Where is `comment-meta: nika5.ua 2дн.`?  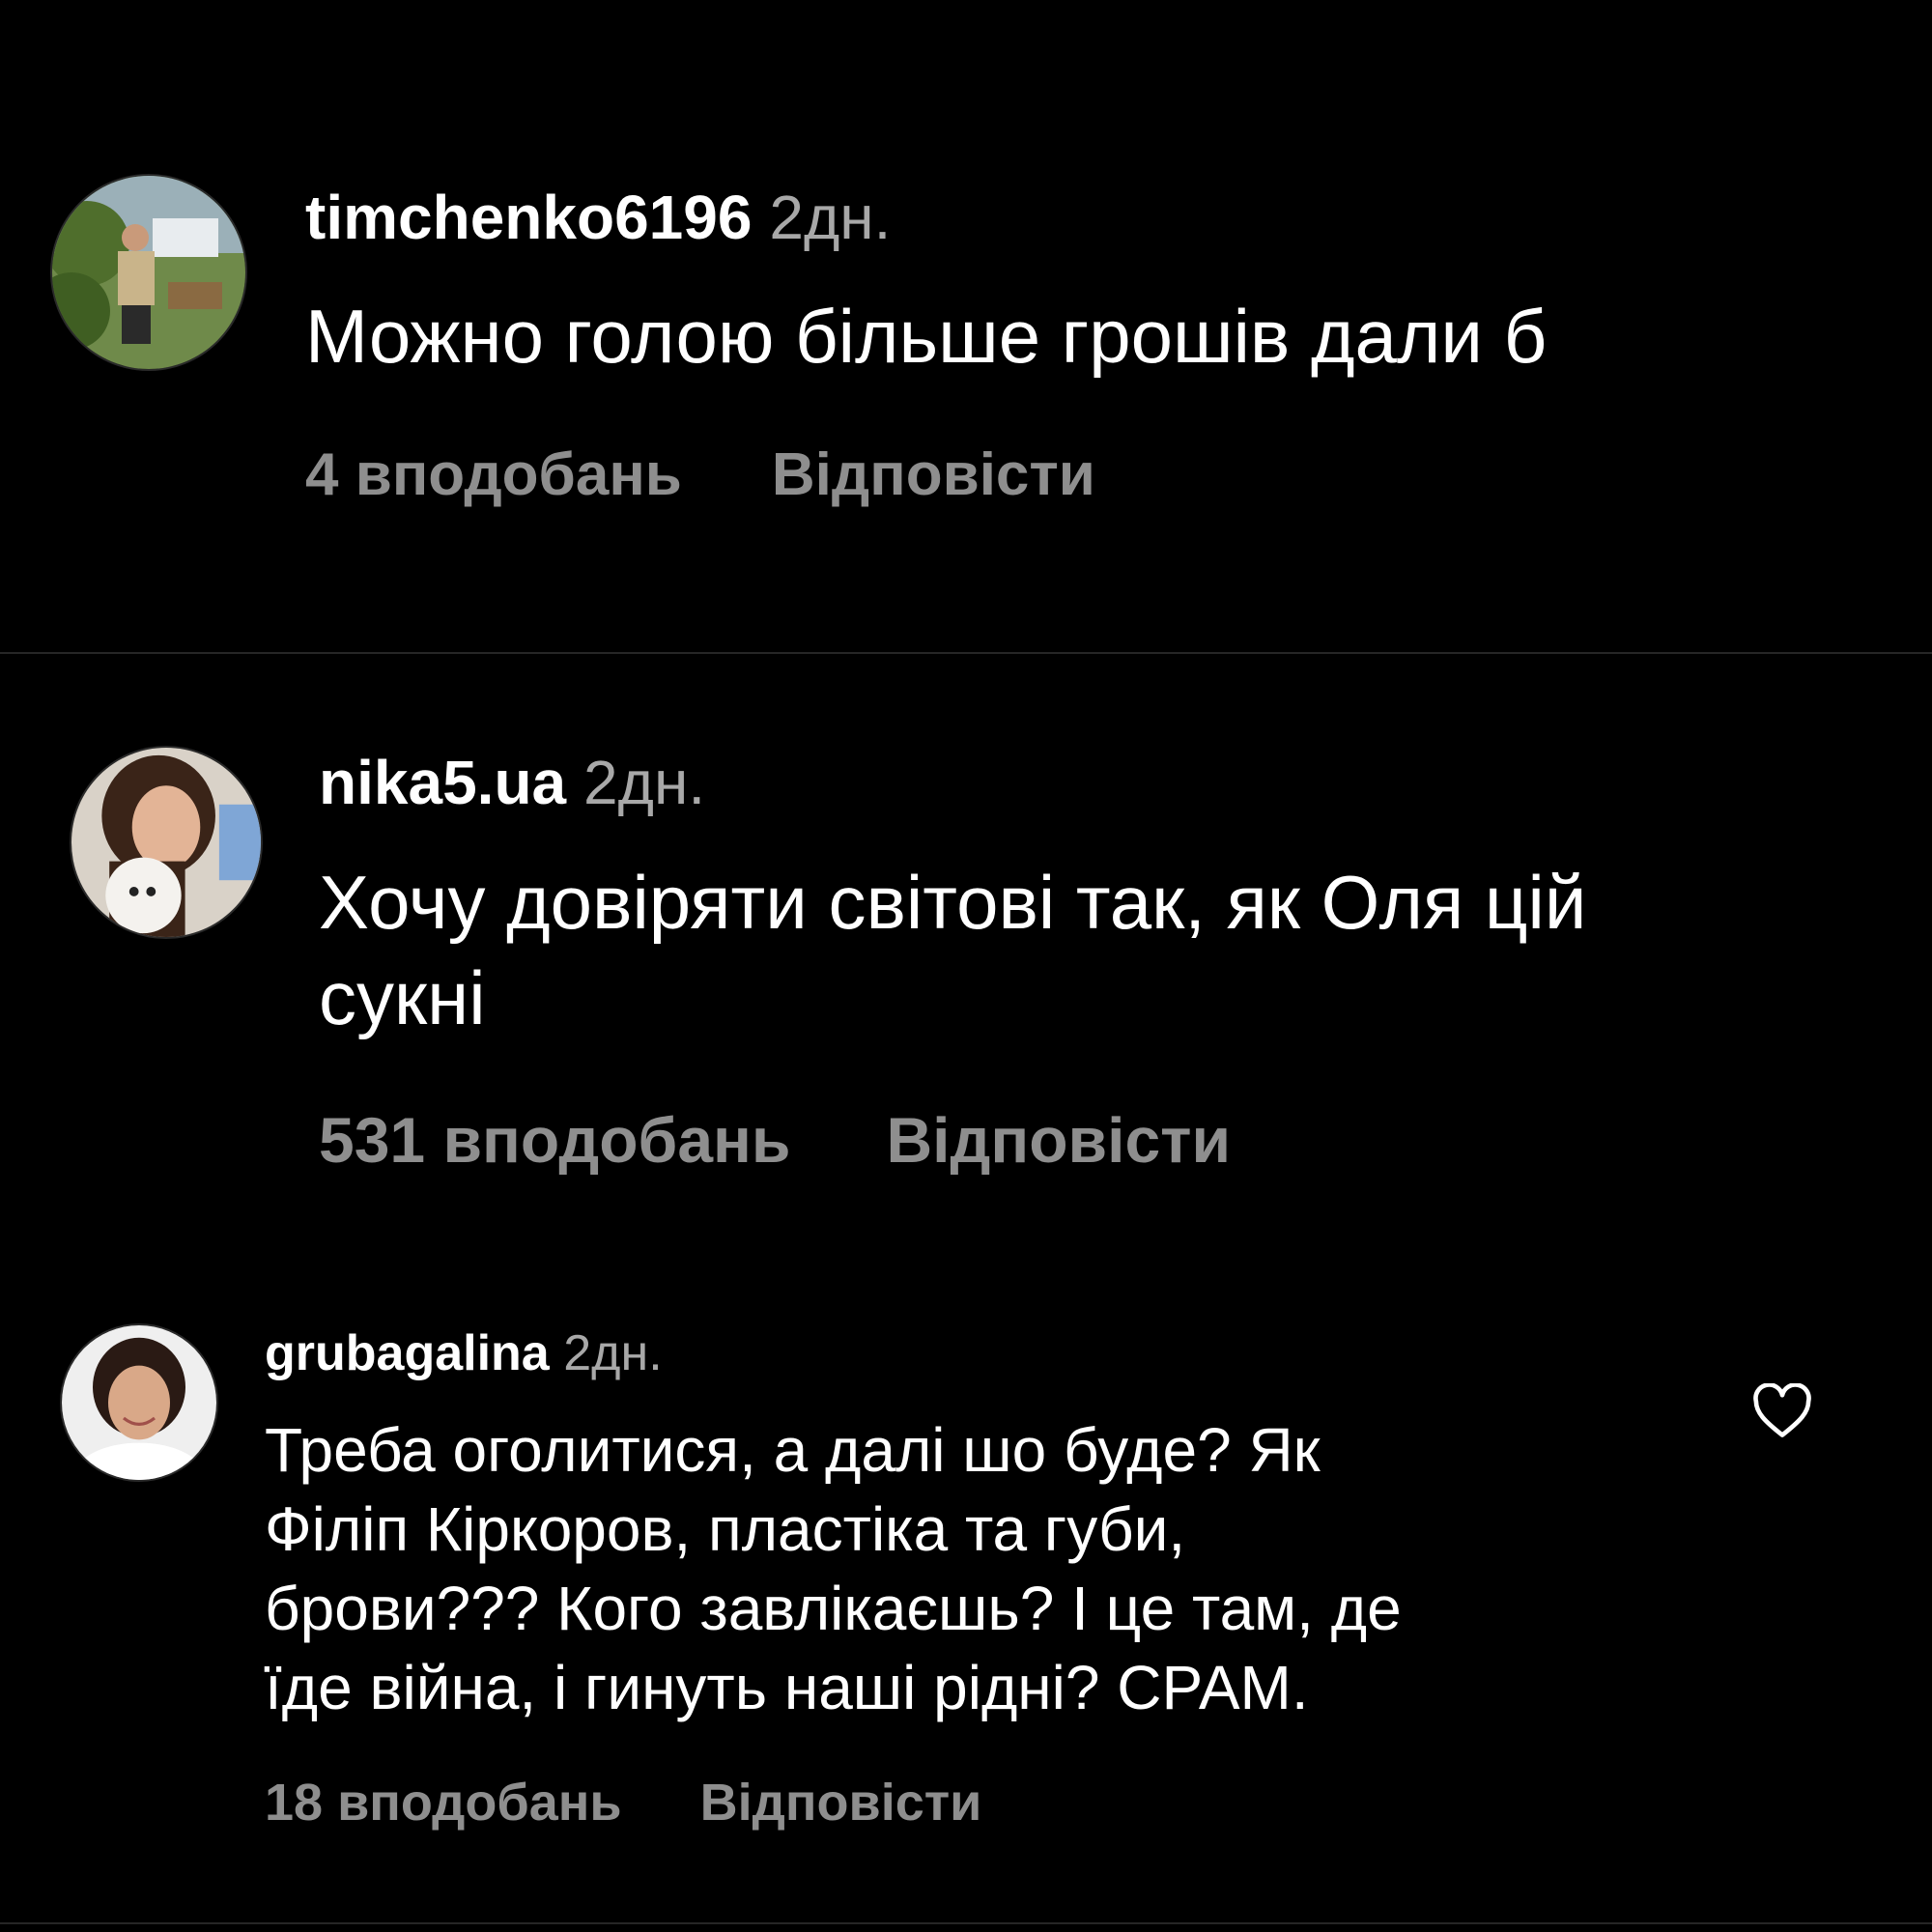 comment-meta: nika5.ua 2дн. is located at coordinates (512, 782).